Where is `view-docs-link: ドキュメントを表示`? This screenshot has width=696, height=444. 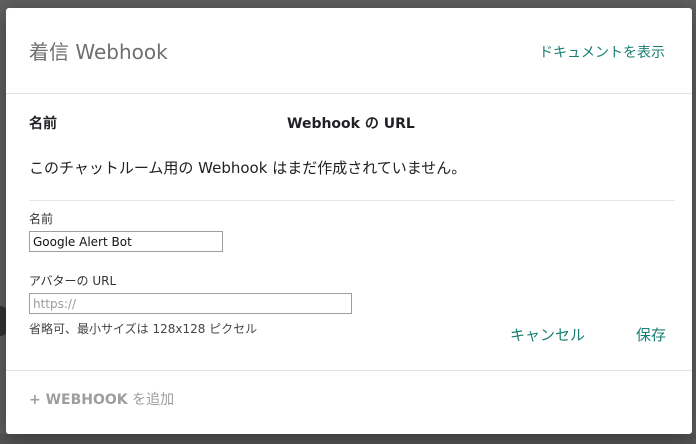
view-docs-link: ドキュメントを表示 is located at coordinates (602, 52).